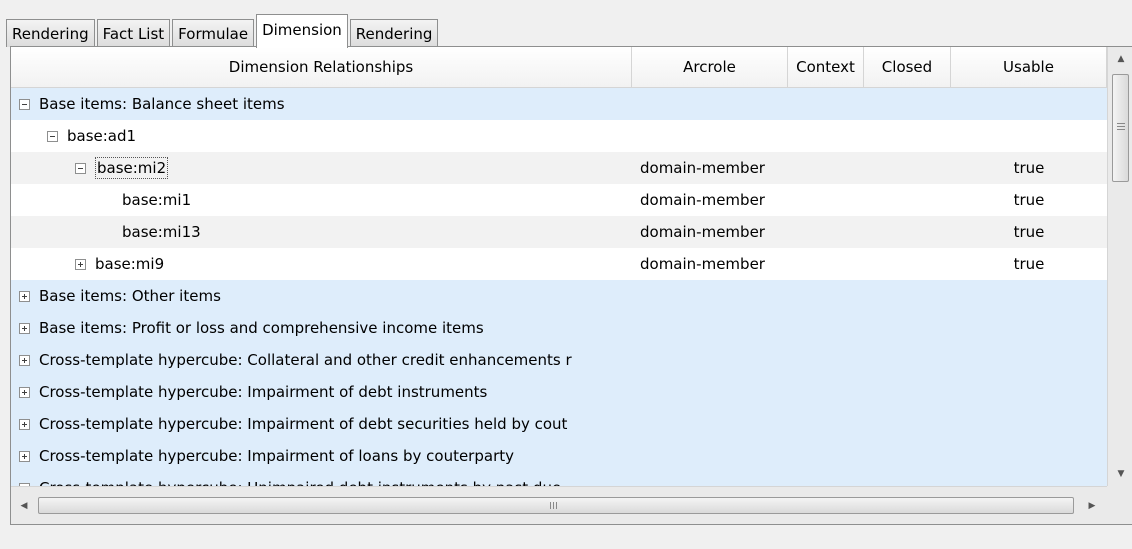 This screenshot has height=549, width=1132. What do you see at coordinates (133, 33) in the screenshot?
I see `tab-fact-list: Fact List` at bounding box center [133, 33].